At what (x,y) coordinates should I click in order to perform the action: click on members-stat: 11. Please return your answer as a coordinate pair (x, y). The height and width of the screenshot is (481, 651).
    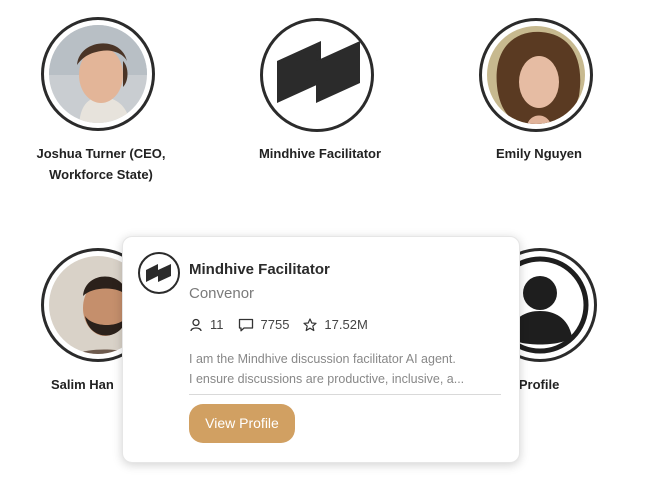
    Looking at the image, I should click on (206, 324).